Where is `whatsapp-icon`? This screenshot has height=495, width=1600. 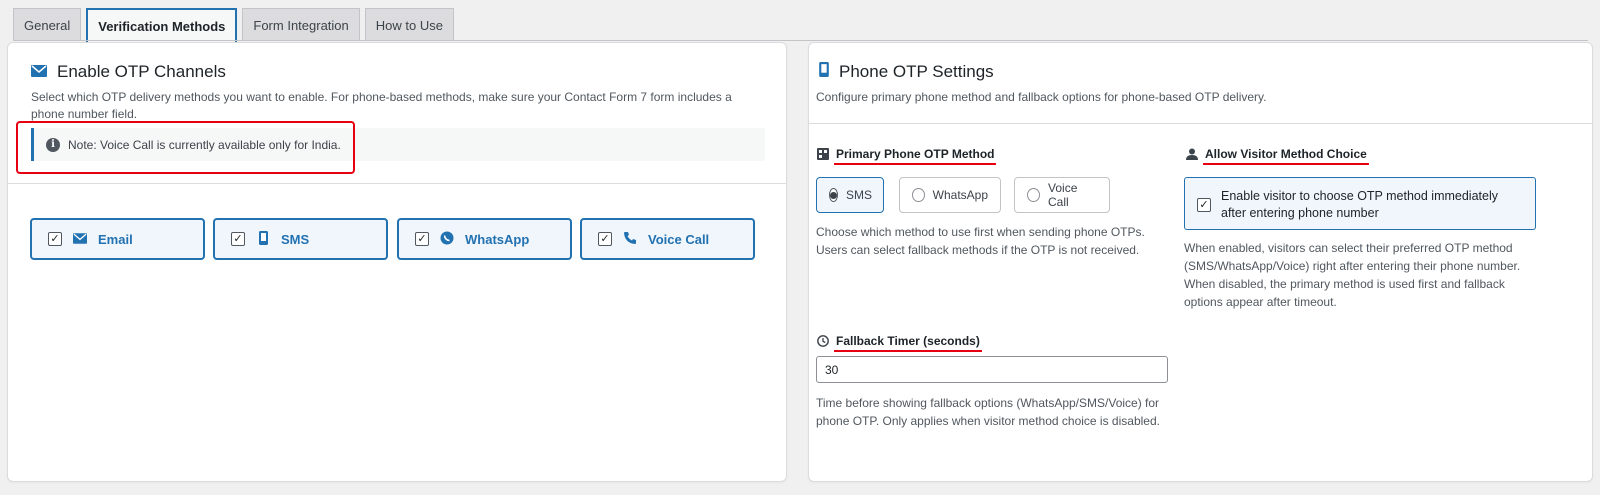
whatsapp-icon is located at coordinates (447, 239).